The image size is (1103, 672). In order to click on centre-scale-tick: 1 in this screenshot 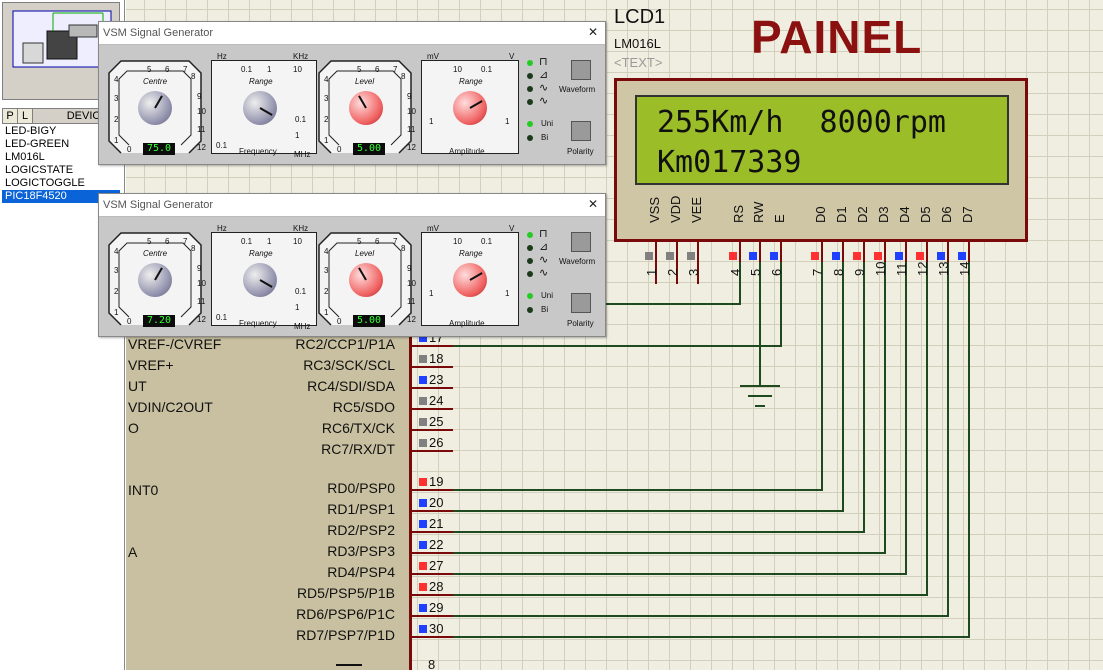, I will do `click(116, 140)`.